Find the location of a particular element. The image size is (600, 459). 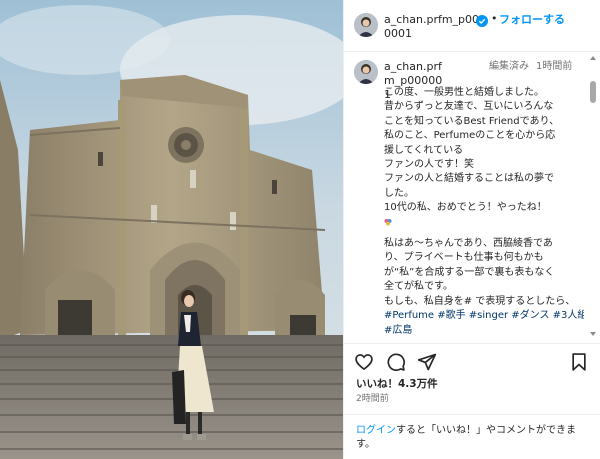

caption-time: 1時間前 is located at coordinates (554, 66).